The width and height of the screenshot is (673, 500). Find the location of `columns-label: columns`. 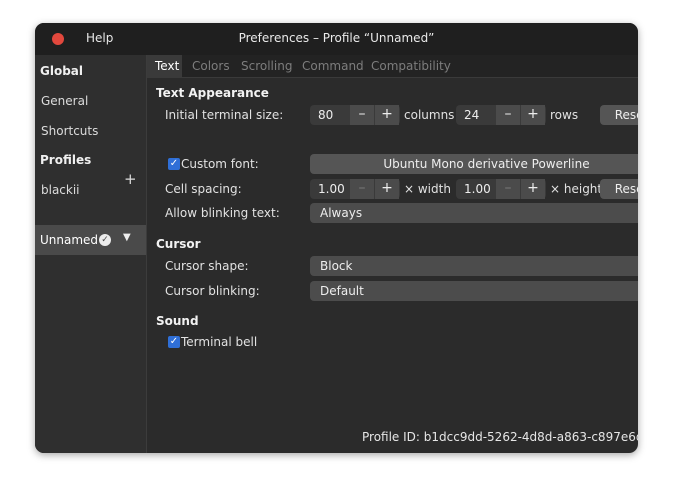

columns-label: columns is located at coordinates (429, 115).